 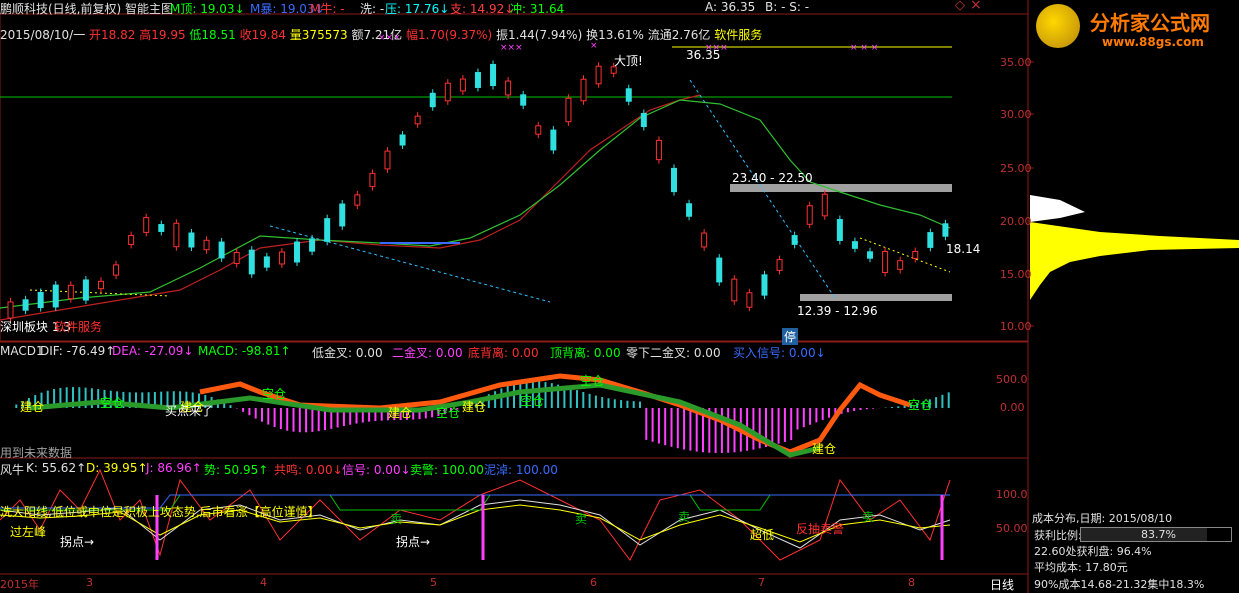 What do you see at coordinates (1102, 518) in the screenshot?
I see `cost-title: 成本分布,日期: 2015/08/10` at bounding box center [1102, 518].